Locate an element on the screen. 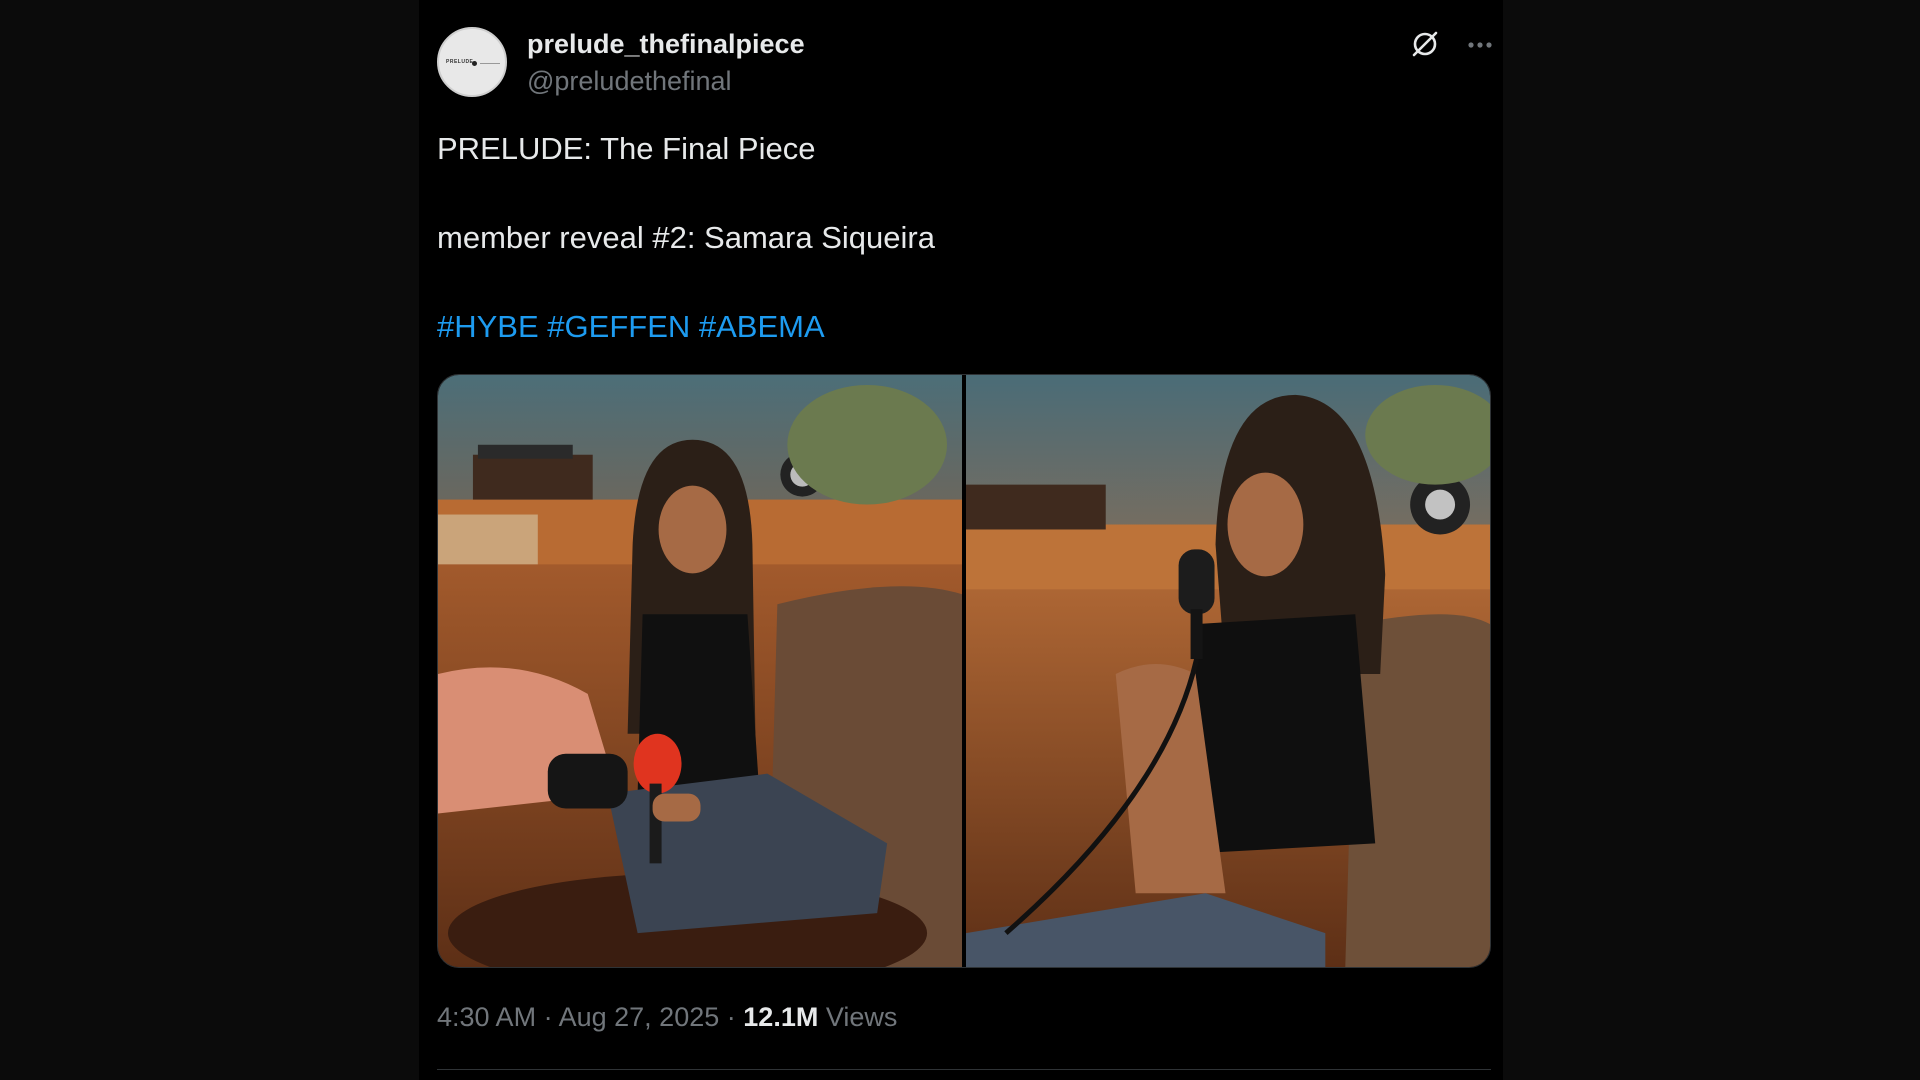 The width and height of the screenshot is (1920, 1080). views-count: 12.1M is located at coordinates (781, 1017).